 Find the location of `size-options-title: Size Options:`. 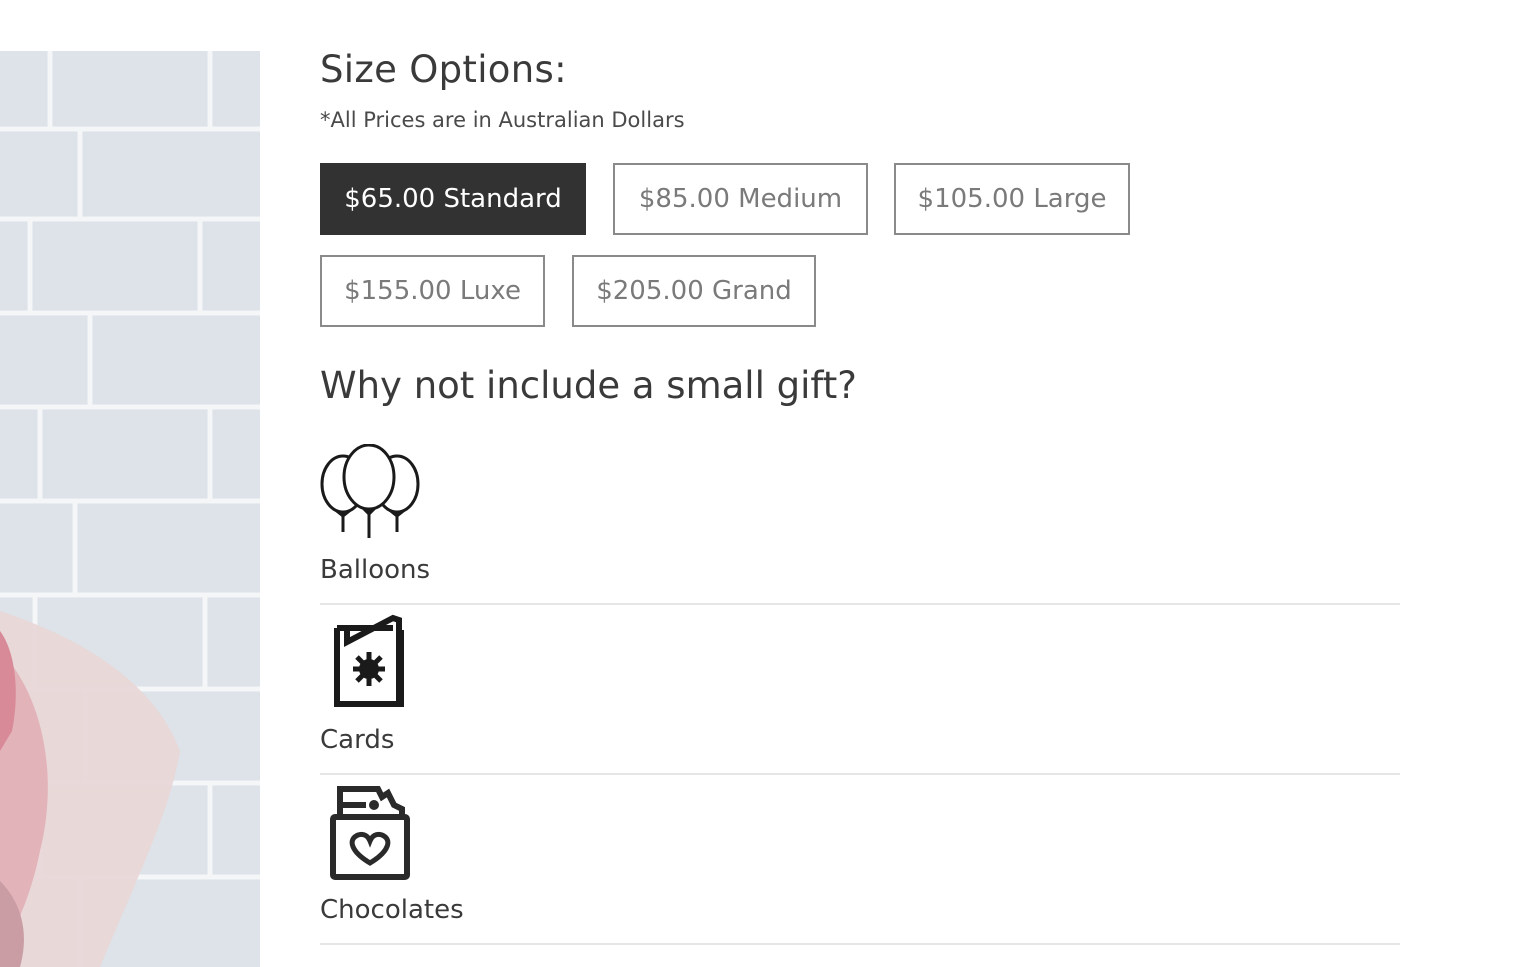

size-options-title: Size Options: is located at coordinates (443, 69).